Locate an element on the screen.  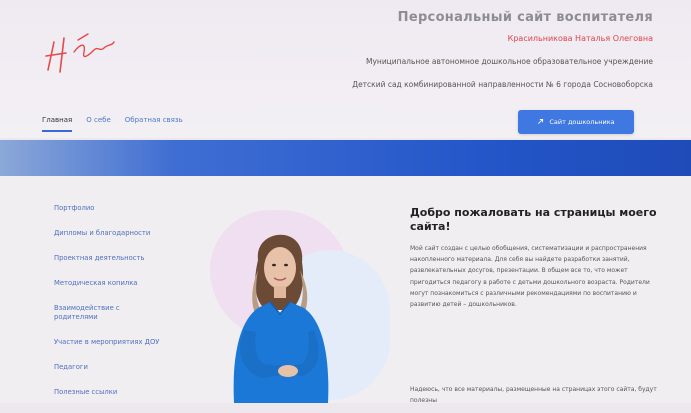
sidebar-item-parents: Взаимодействие с родителями is located at coordinates (99, 313).